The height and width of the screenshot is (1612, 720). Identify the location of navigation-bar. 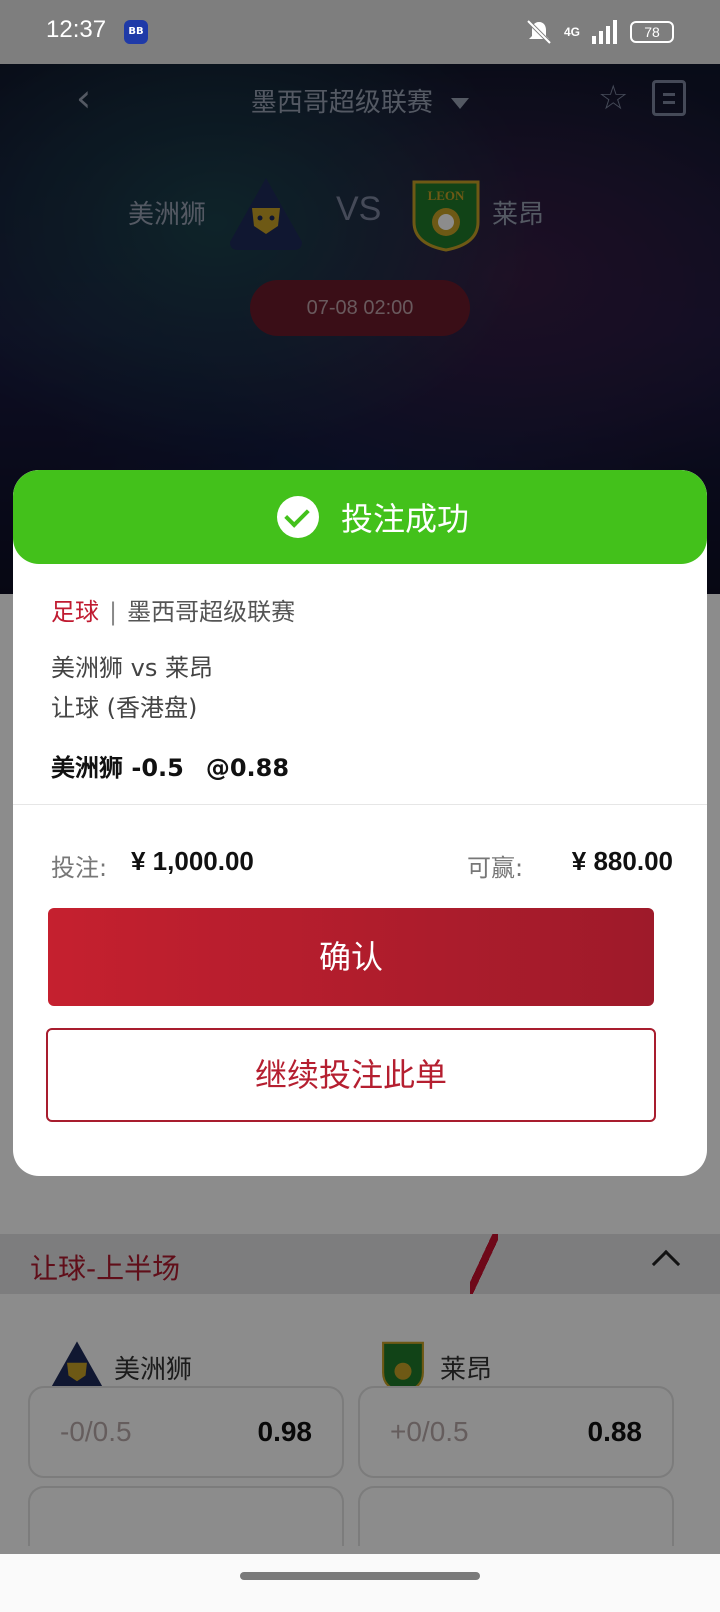
(360, 1583).